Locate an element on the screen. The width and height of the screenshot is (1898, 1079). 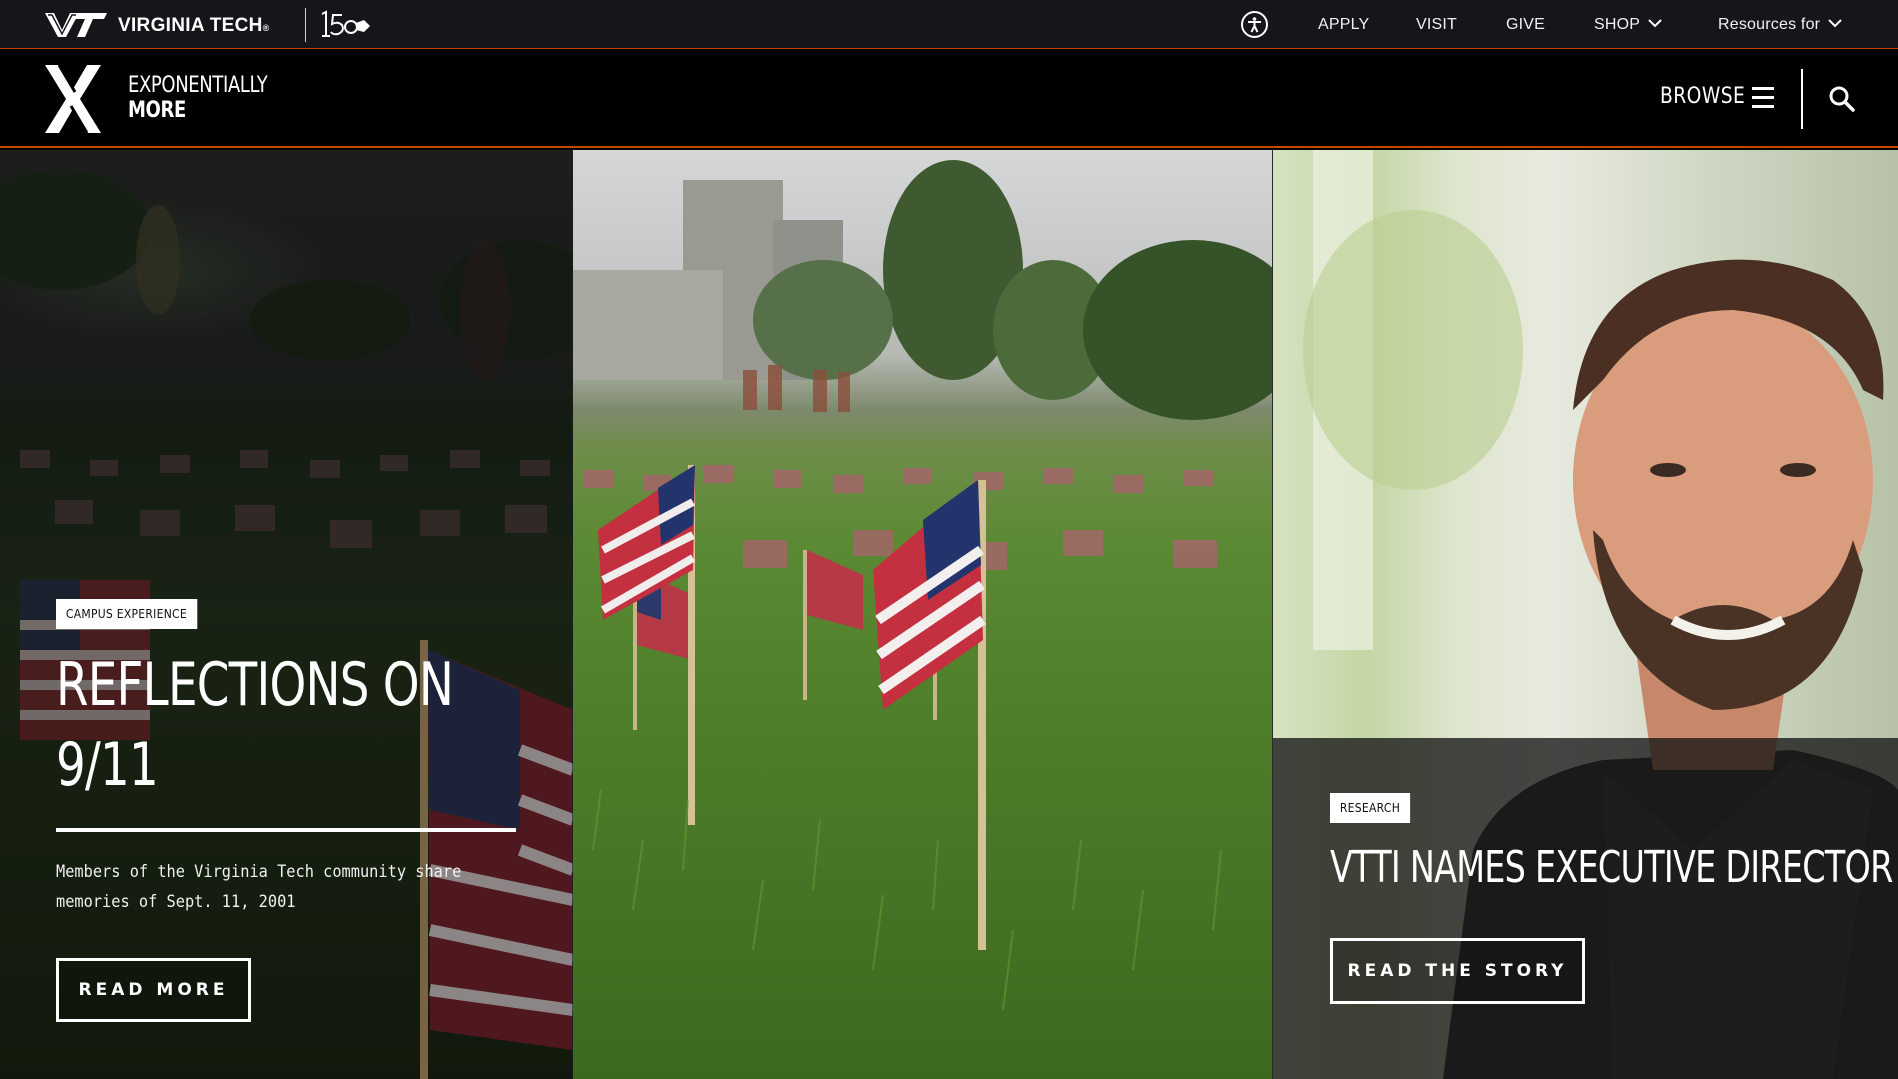
vt-wordmark: VIRGINIA TECH® is located at coordinates (194, 26).